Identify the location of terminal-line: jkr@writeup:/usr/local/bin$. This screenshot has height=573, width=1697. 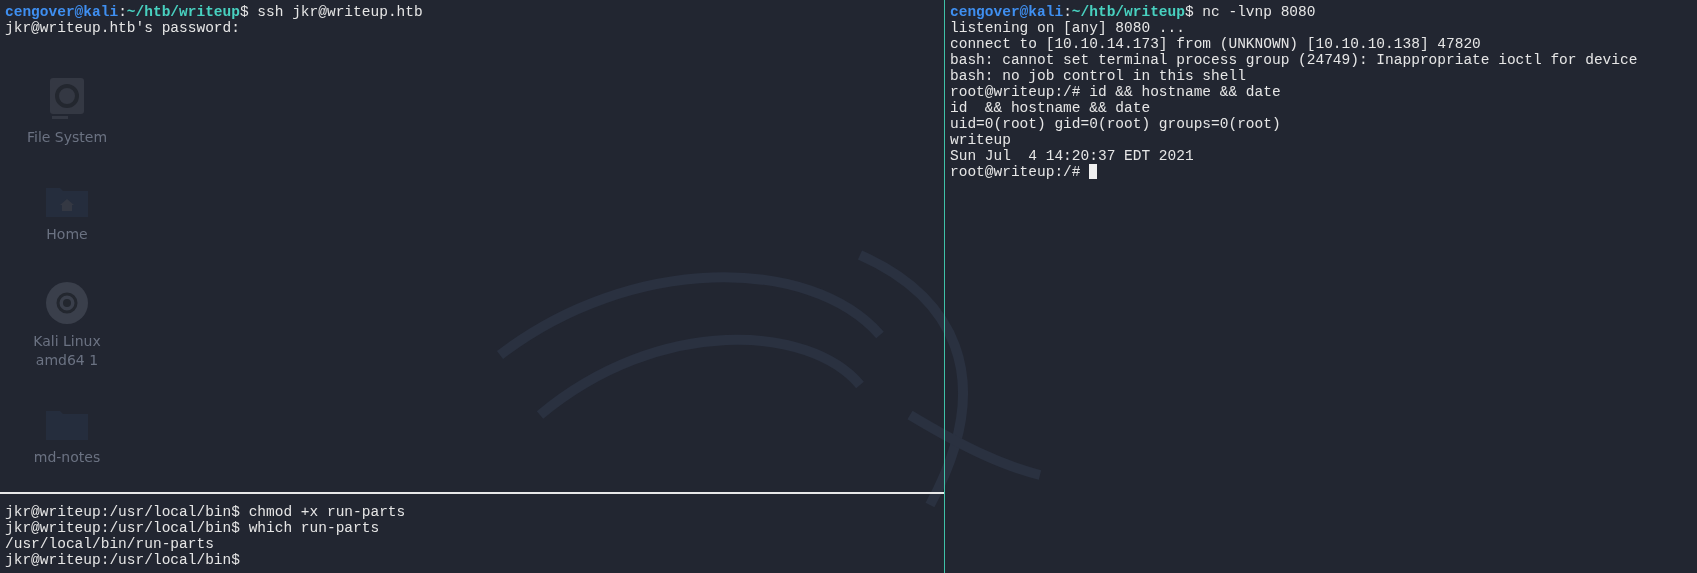
(123, 560).